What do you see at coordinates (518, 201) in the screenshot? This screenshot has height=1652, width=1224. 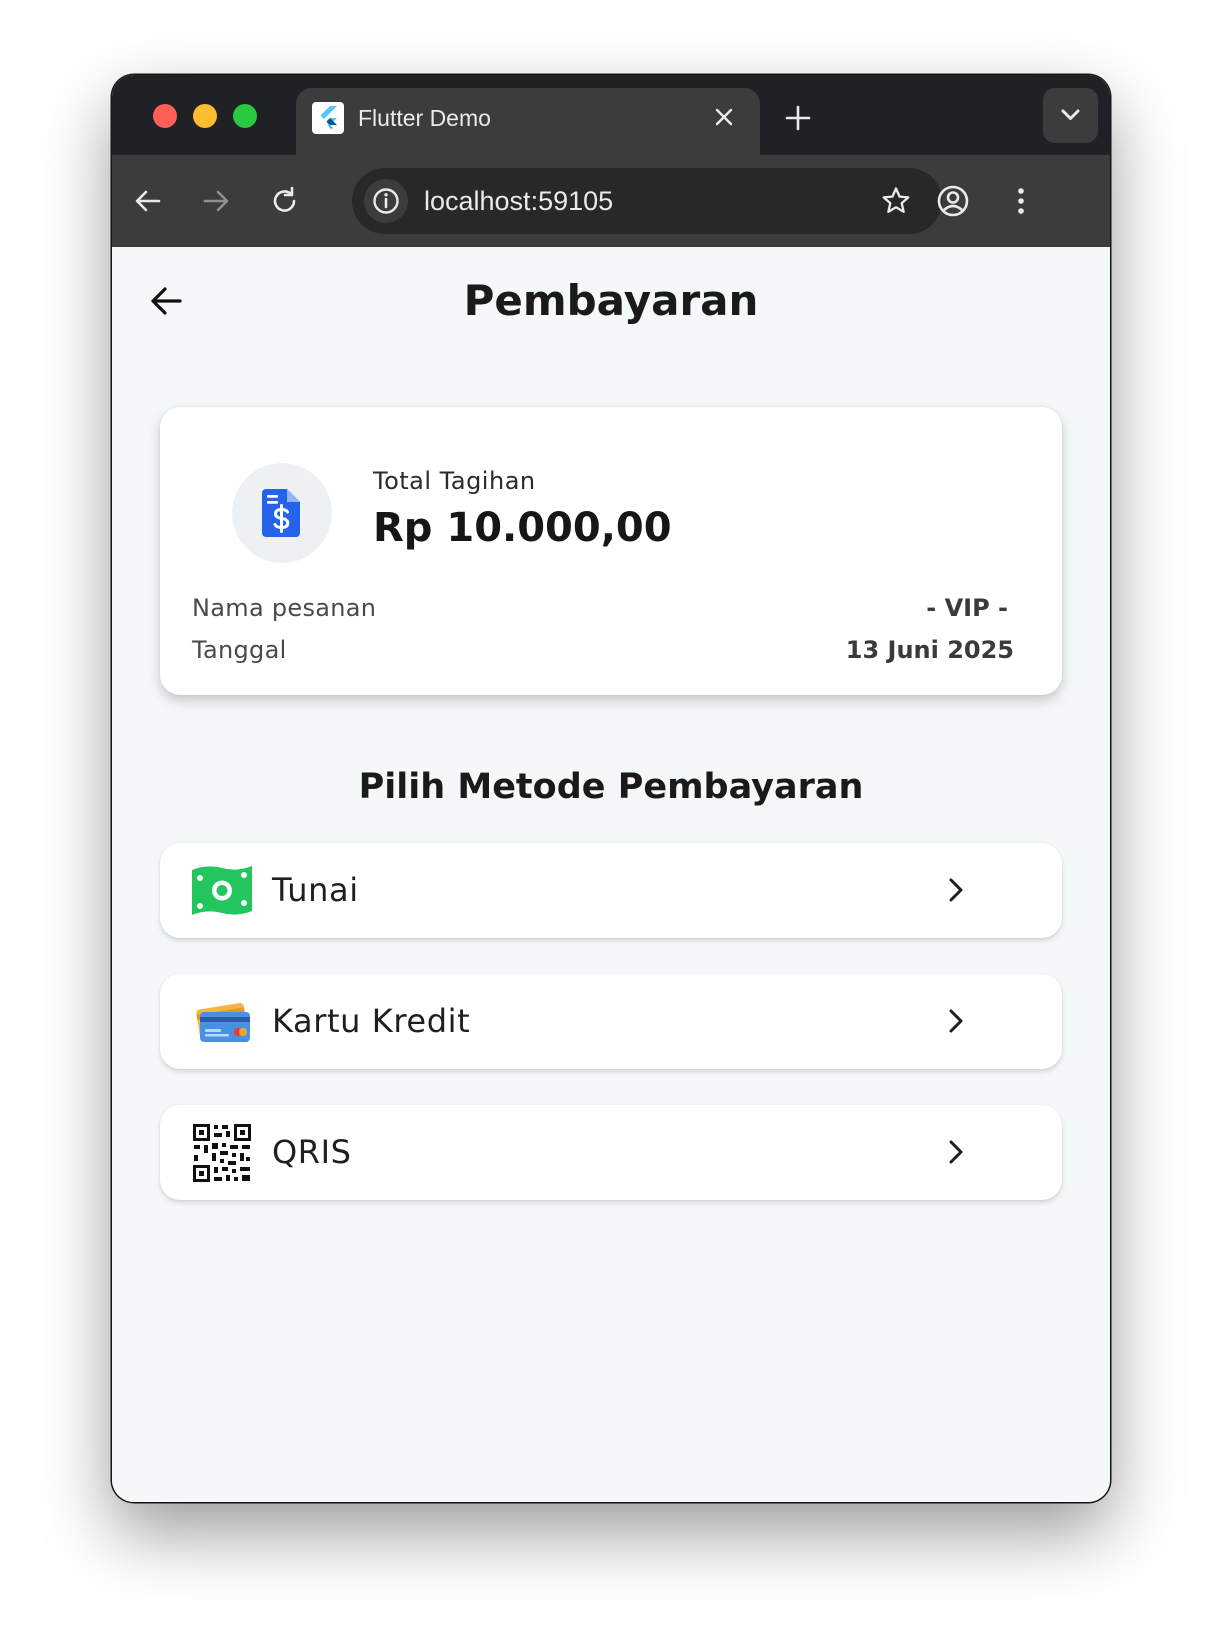 I see `url-text: localhost:59105` at bounding box center [518, 201].